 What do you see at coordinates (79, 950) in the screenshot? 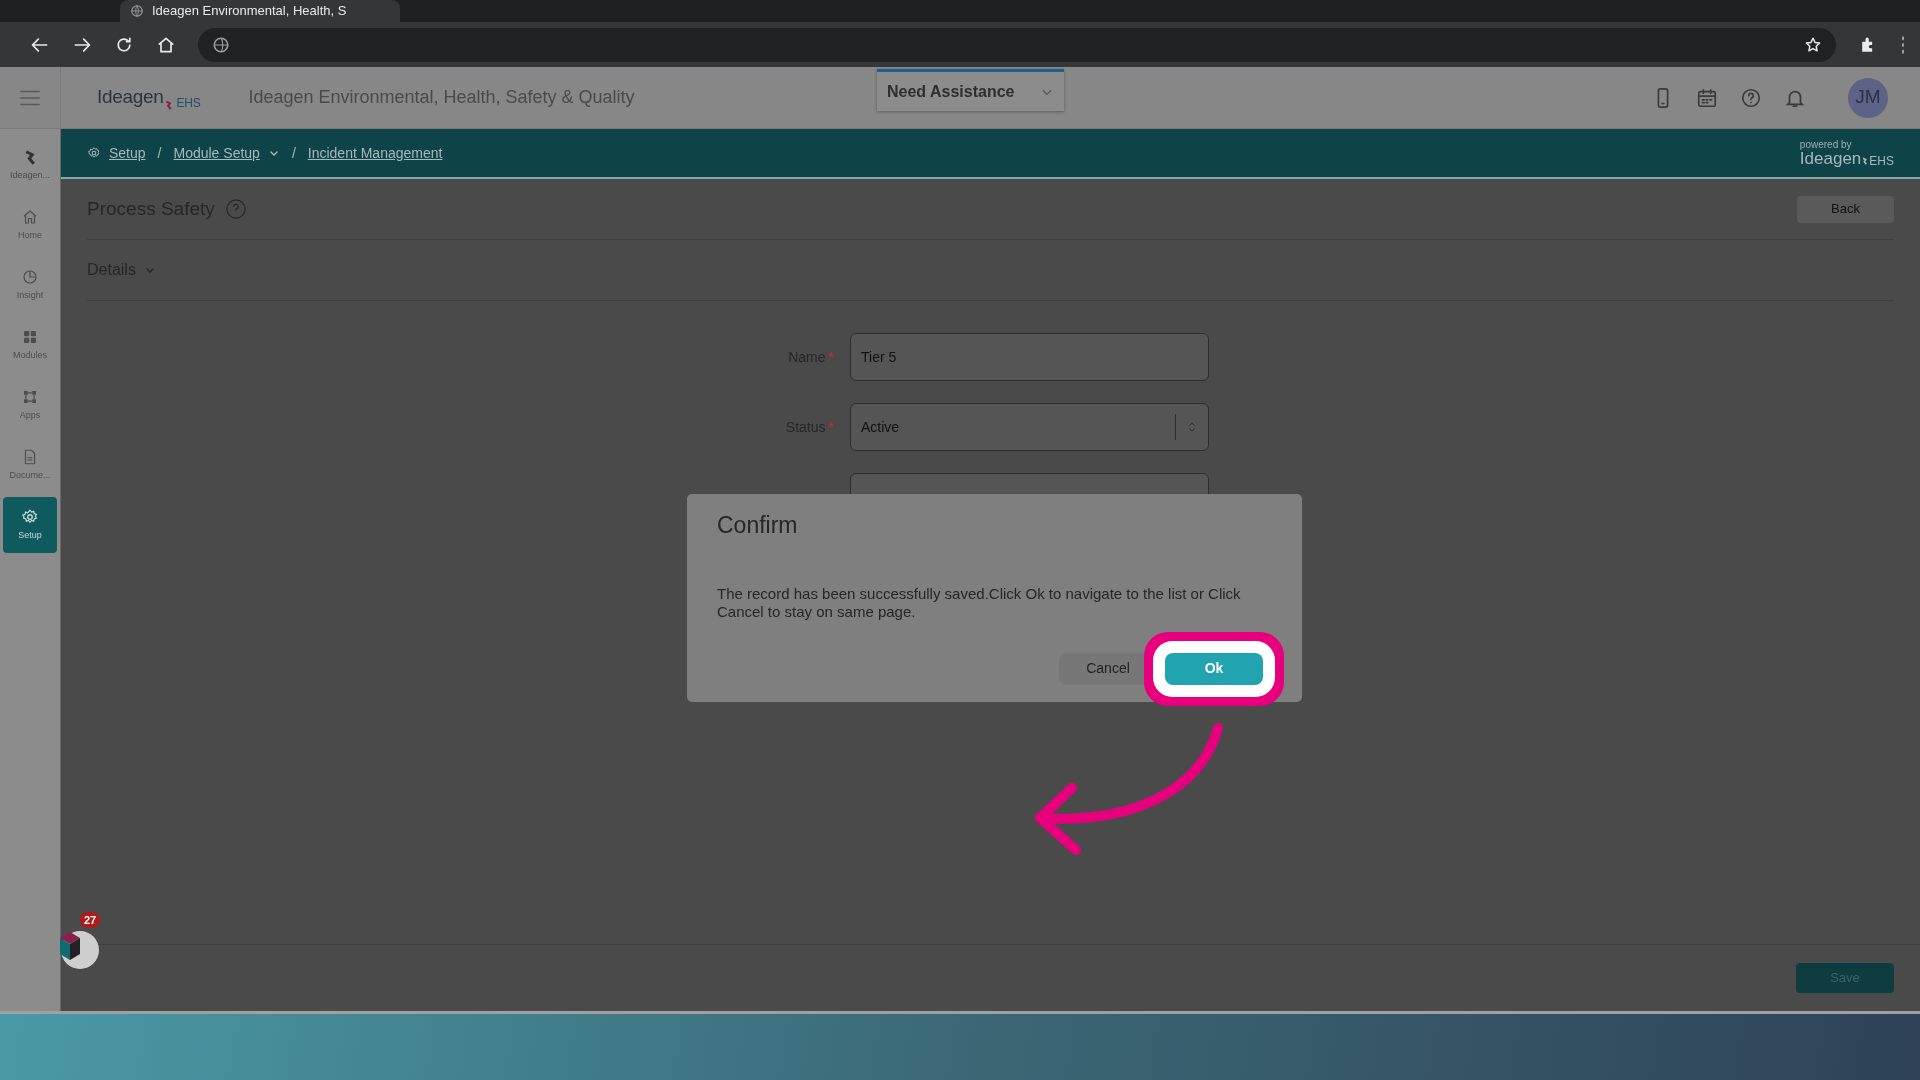
I see `chat-widget-icon` at bounding box center [79, 950].